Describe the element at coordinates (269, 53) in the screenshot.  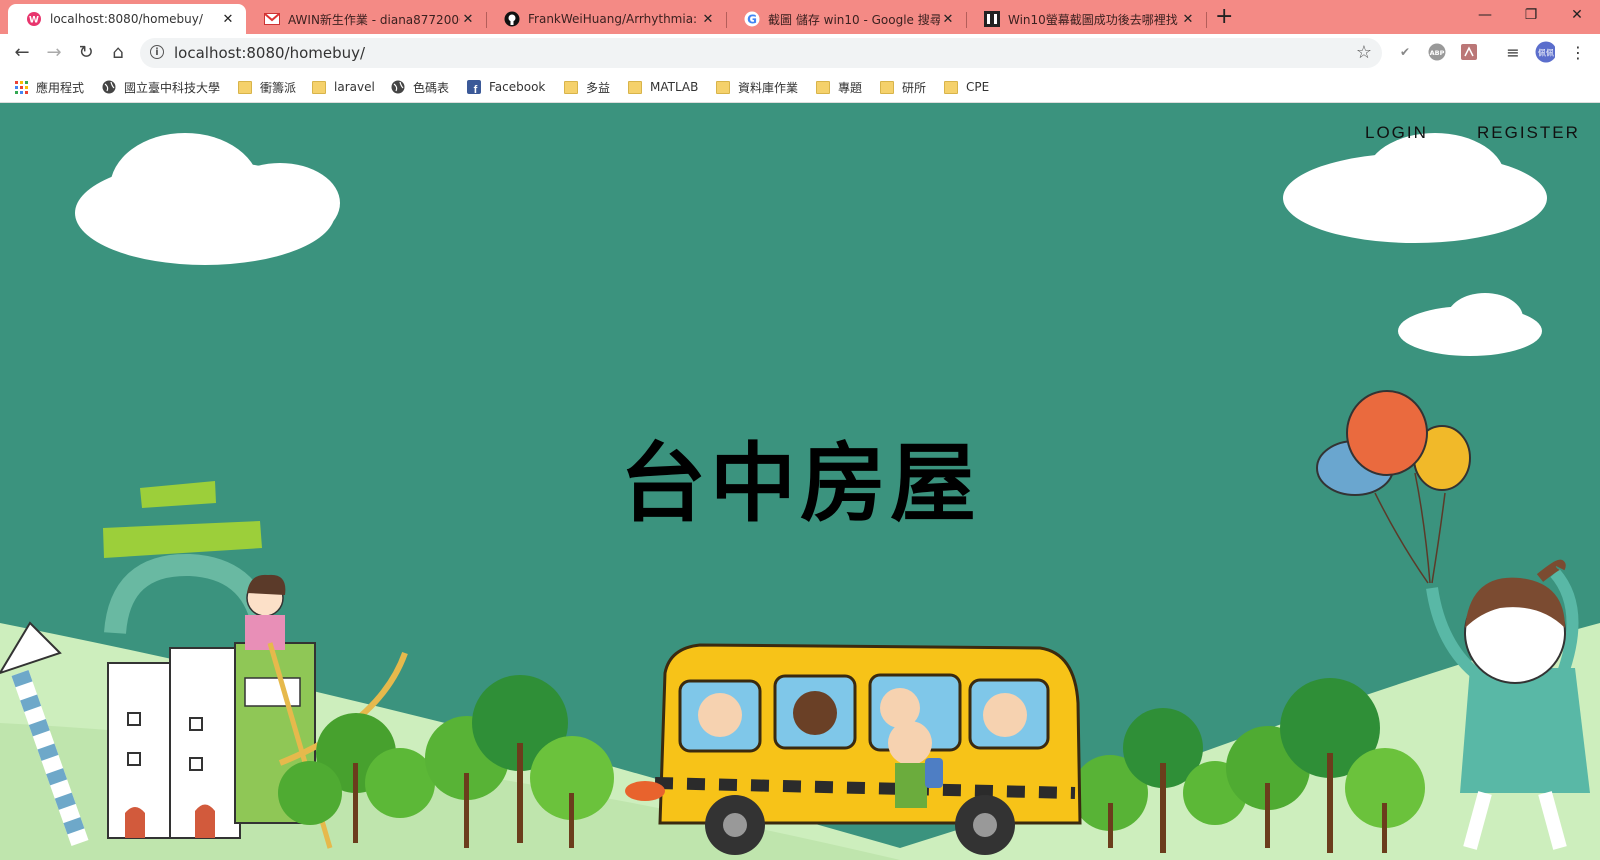
I see `url-text: localhost:8080/homebuy/` at that location.